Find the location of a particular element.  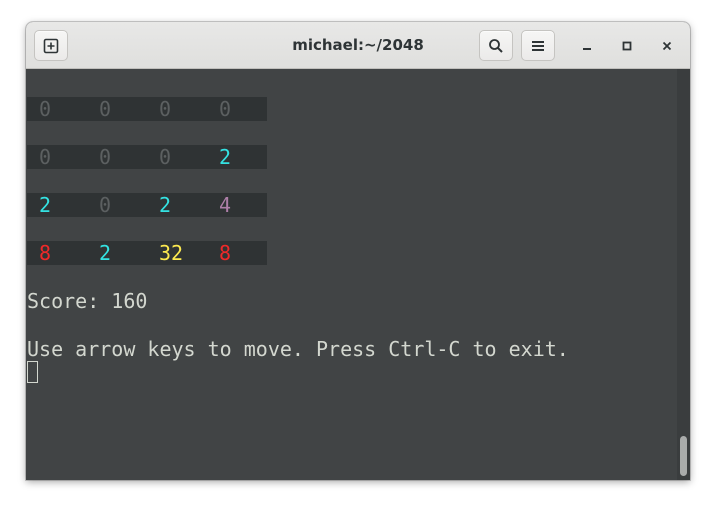

close-icon is located at coordinates (667, 46).